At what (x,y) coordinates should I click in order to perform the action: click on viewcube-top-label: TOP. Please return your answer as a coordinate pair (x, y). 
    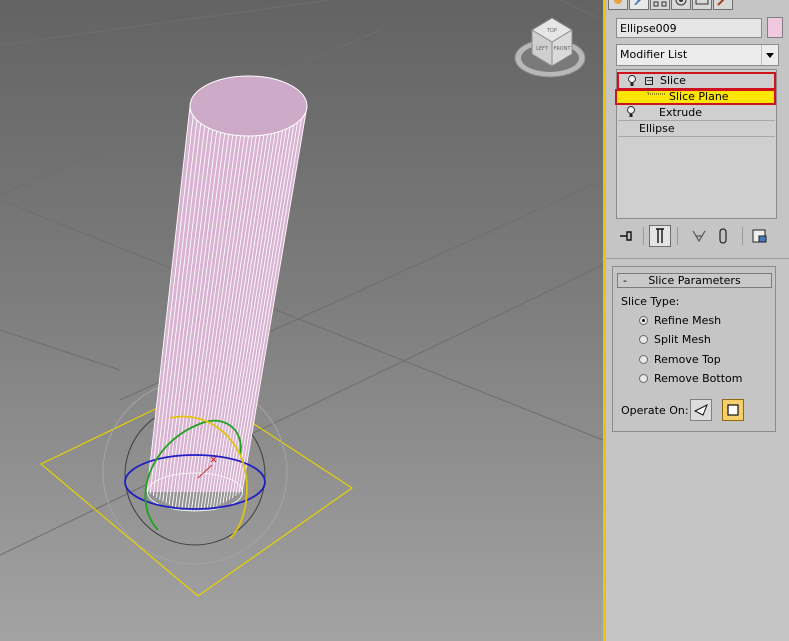
    Looking at the image, I should click on (551, 31).